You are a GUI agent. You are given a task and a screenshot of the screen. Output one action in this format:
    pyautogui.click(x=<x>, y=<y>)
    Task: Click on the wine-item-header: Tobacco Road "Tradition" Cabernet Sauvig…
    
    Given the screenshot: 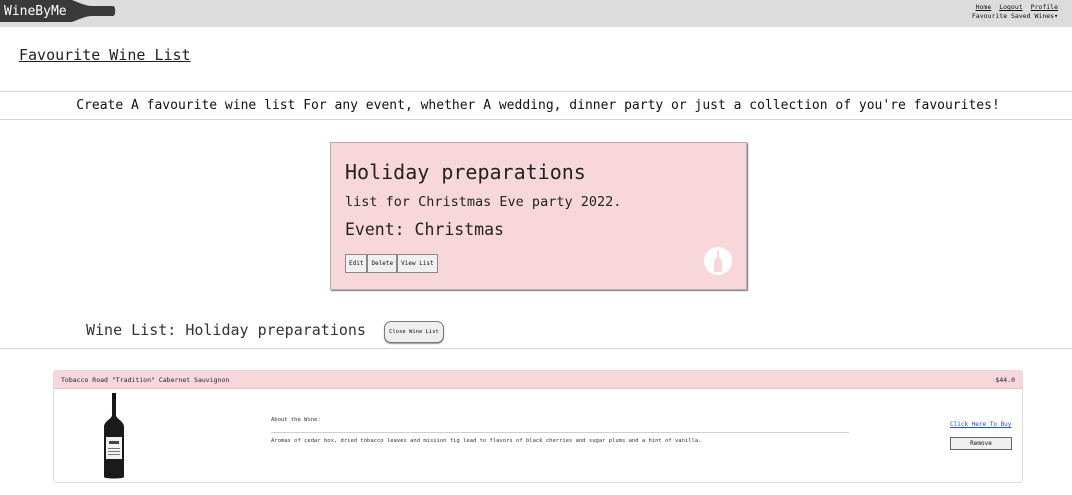 What is the action you would take?
    pyautogui.click(x=538, y=380)
    